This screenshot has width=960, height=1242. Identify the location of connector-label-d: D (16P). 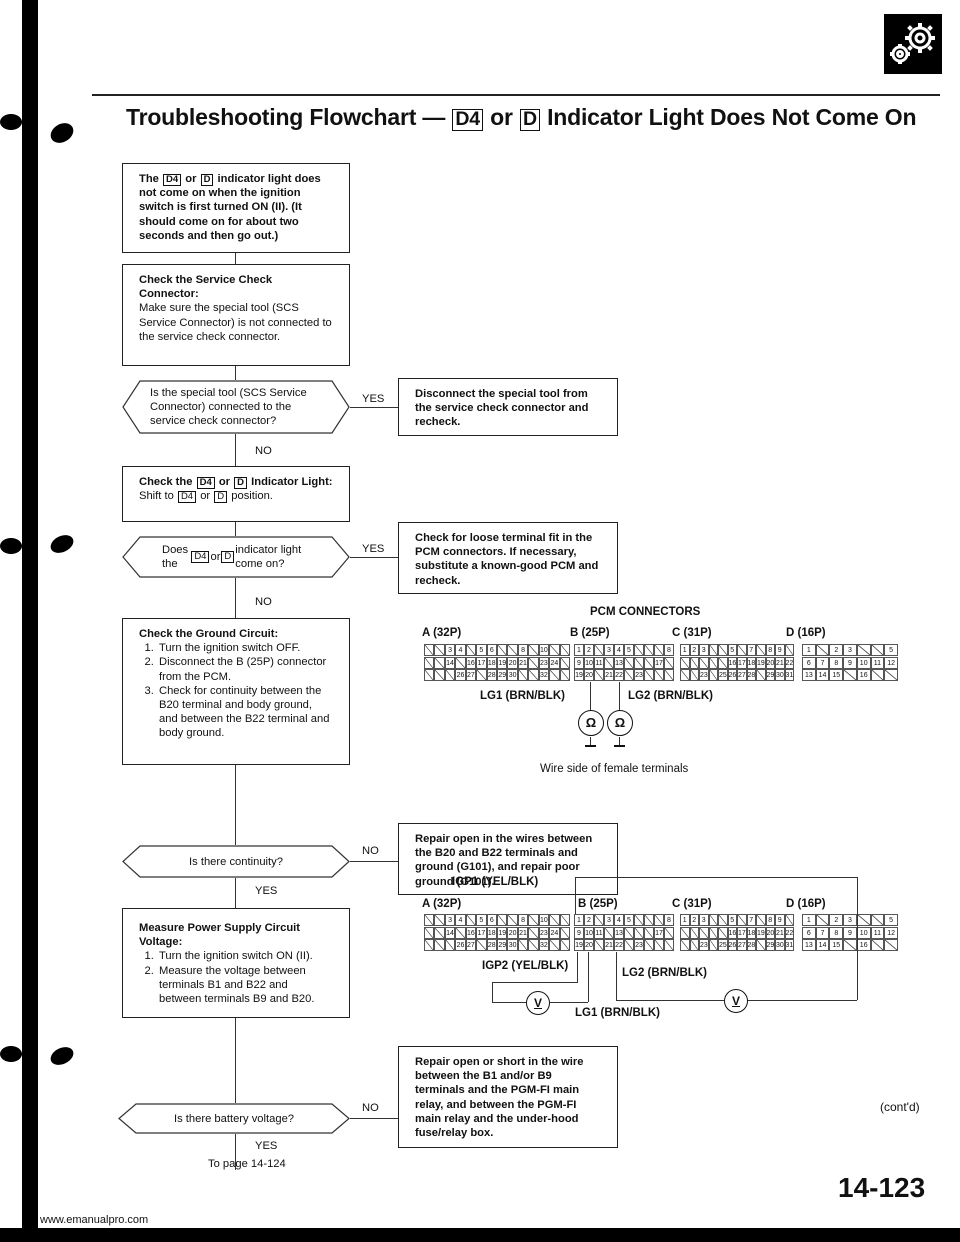
(806, 904).